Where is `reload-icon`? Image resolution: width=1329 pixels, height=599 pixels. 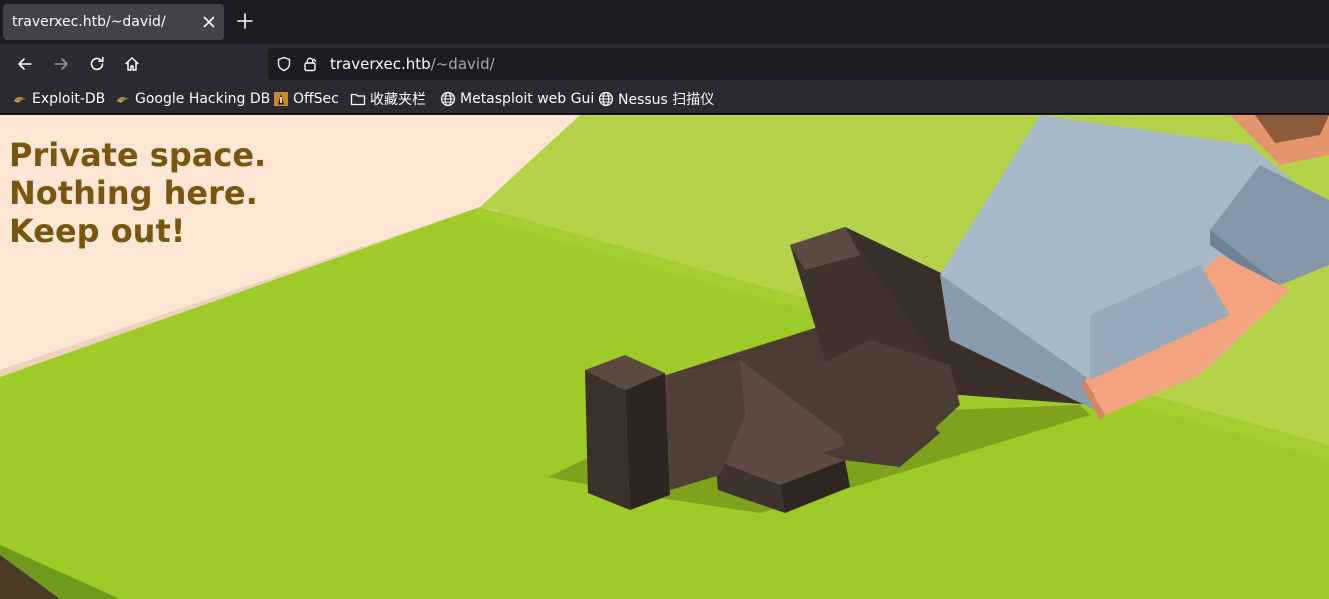 reload-icon is located at coordinates (97, 63).